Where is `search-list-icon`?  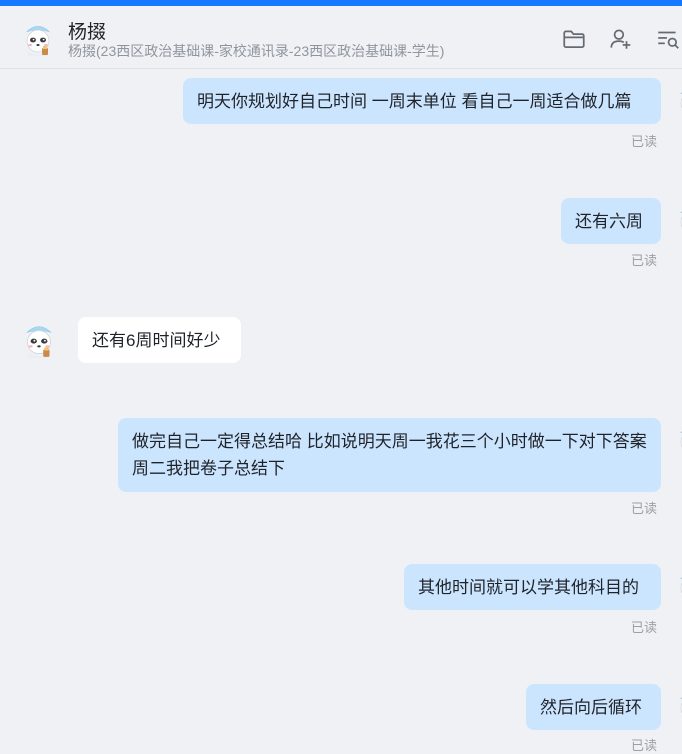 search-list-icon is located at coordinates (668, 39).